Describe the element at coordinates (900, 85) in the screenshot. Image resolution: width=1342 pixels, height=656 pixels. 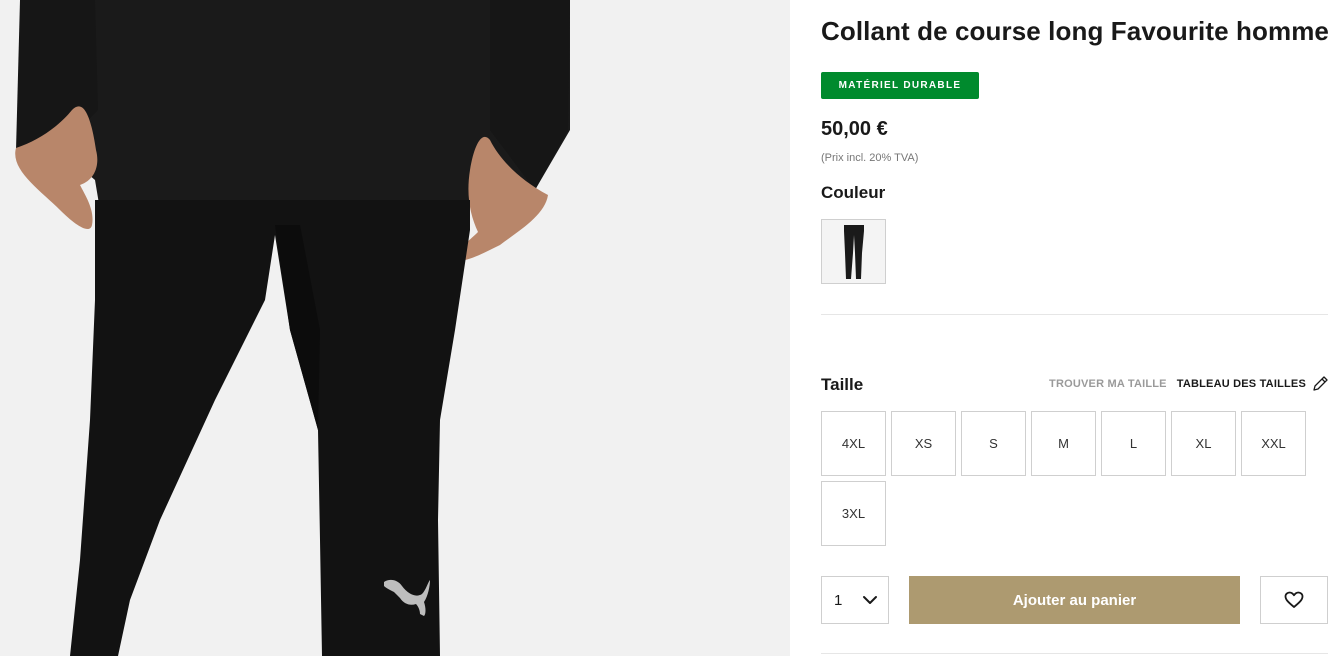
I see `sustainable-badge: MATÉRIEL DURABLE` at that location.